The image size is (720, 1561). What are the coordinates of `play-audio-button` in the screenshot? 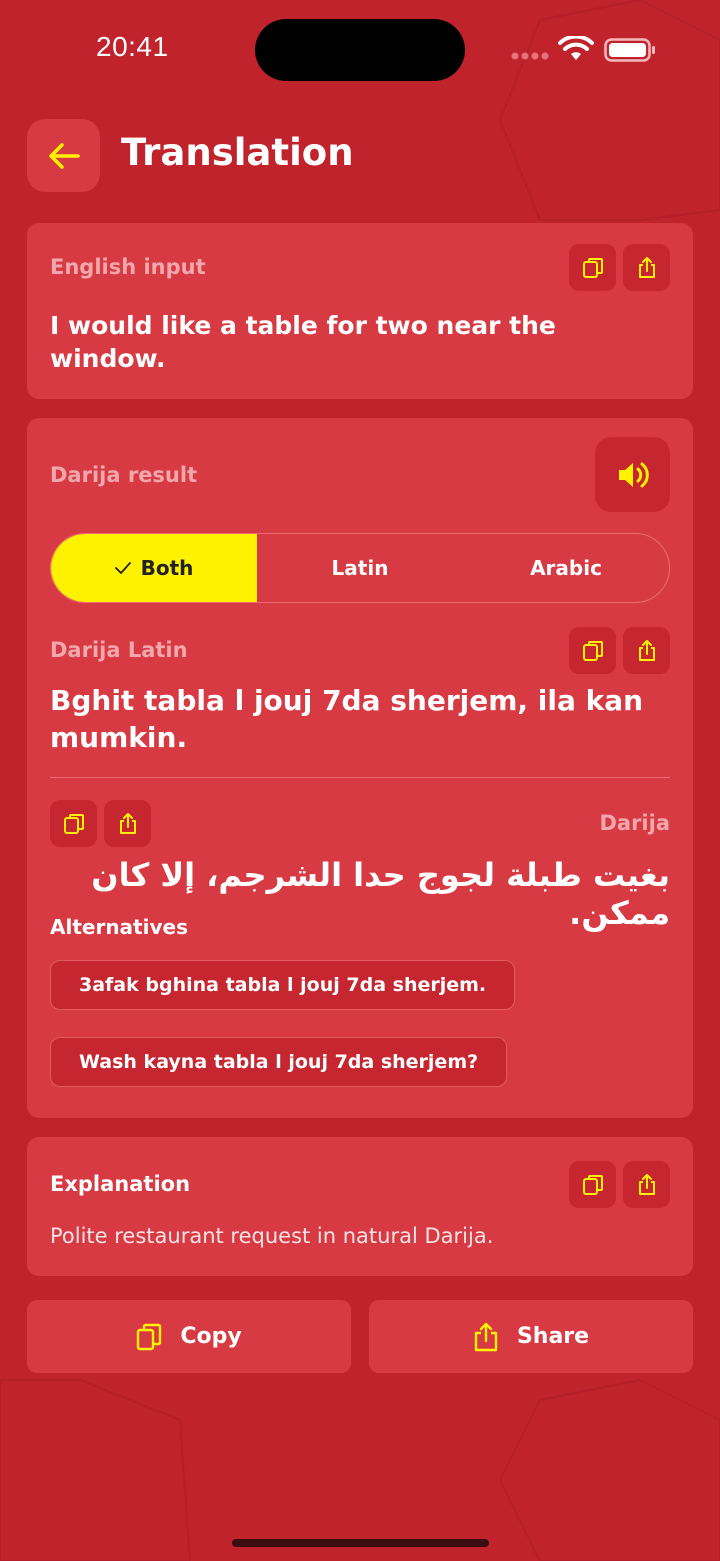 It's located at (632, 474).